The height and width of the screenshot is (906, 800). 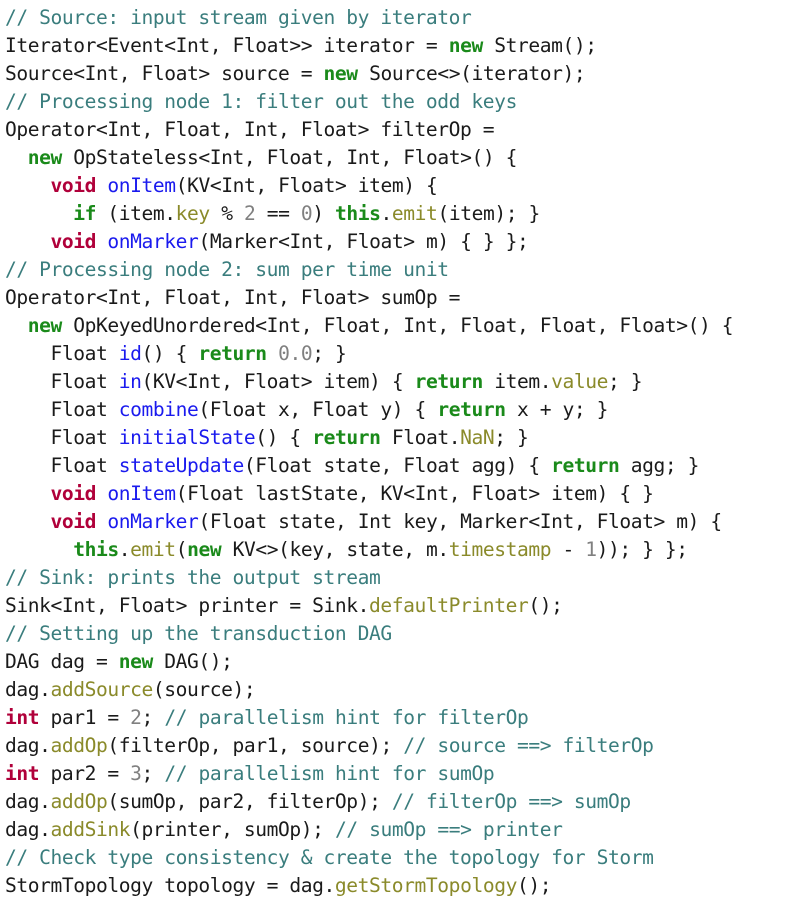 What do you see at coordinates (579, 381) in the screenshot?
I see `code-token-member: value` at bounding box center [579, 381].